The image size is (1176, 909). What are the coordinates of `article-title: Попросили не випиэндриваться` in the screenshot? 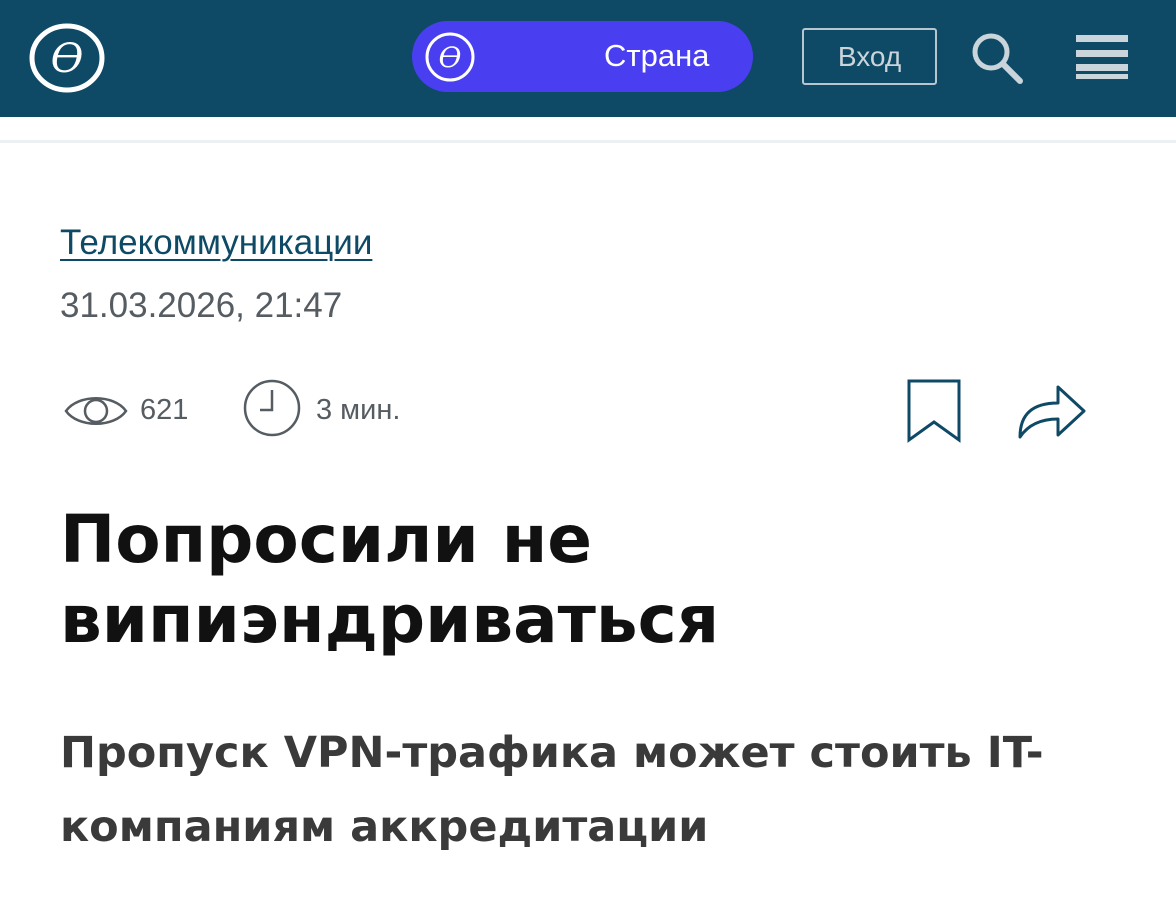 It's located at (390, 579).